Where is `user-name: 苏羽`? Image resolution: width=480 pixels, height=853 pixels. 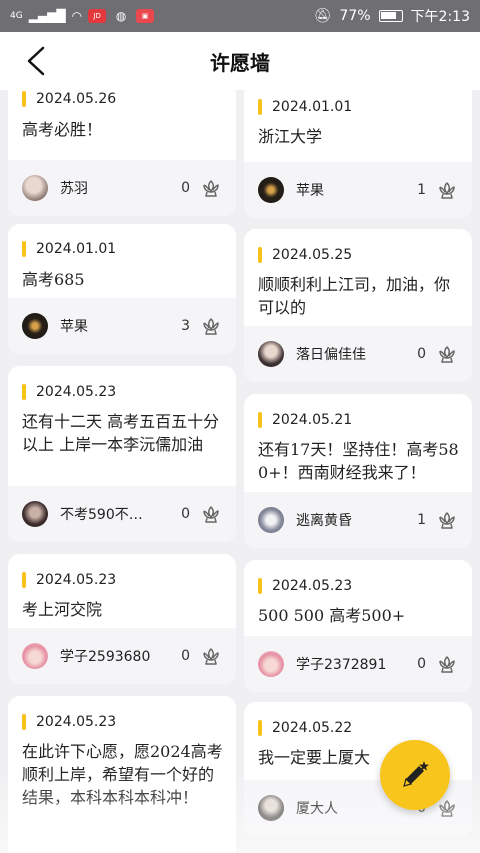 user-name: 苏羽 is located at coordinates (108, 188).